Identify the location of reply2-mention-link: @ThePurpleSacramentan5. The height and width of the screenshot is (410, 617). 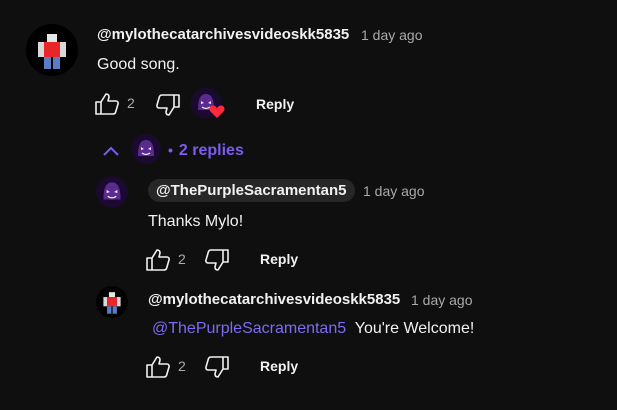
(249, 328).